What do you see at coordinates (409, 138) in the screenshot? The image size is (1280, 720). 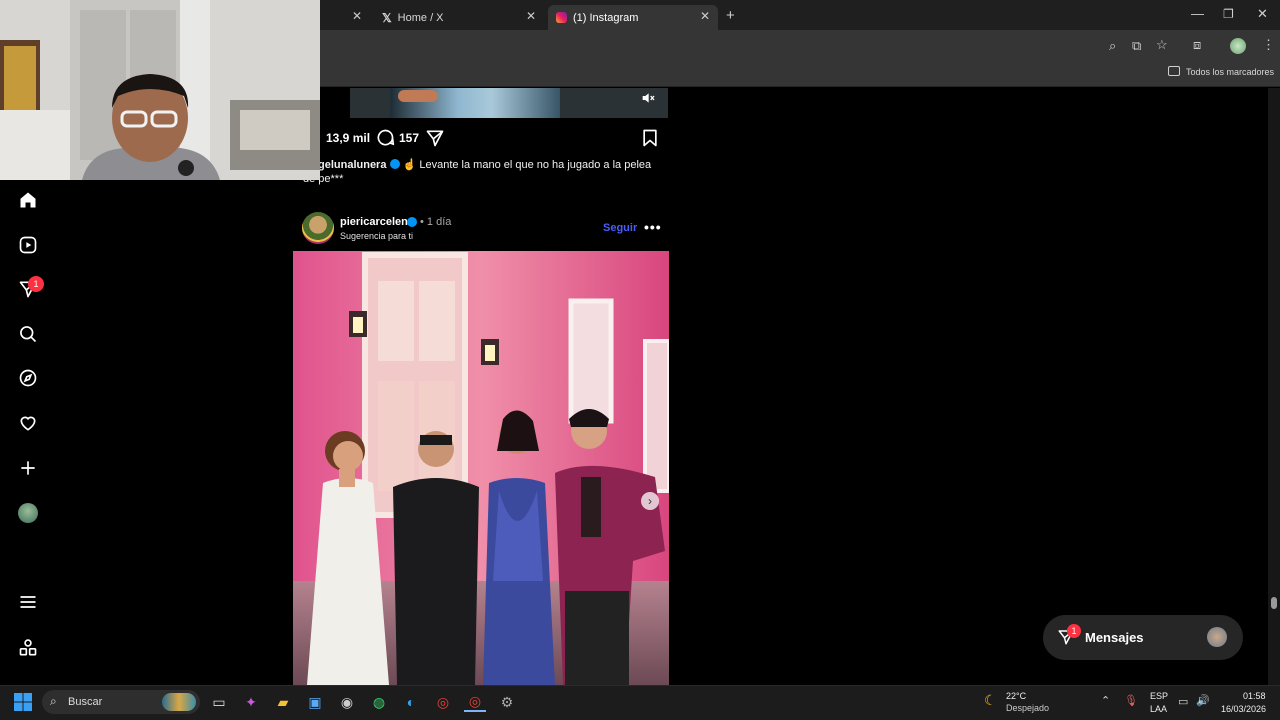 I see `comments-count: 157` at bounding box center [409, 138].